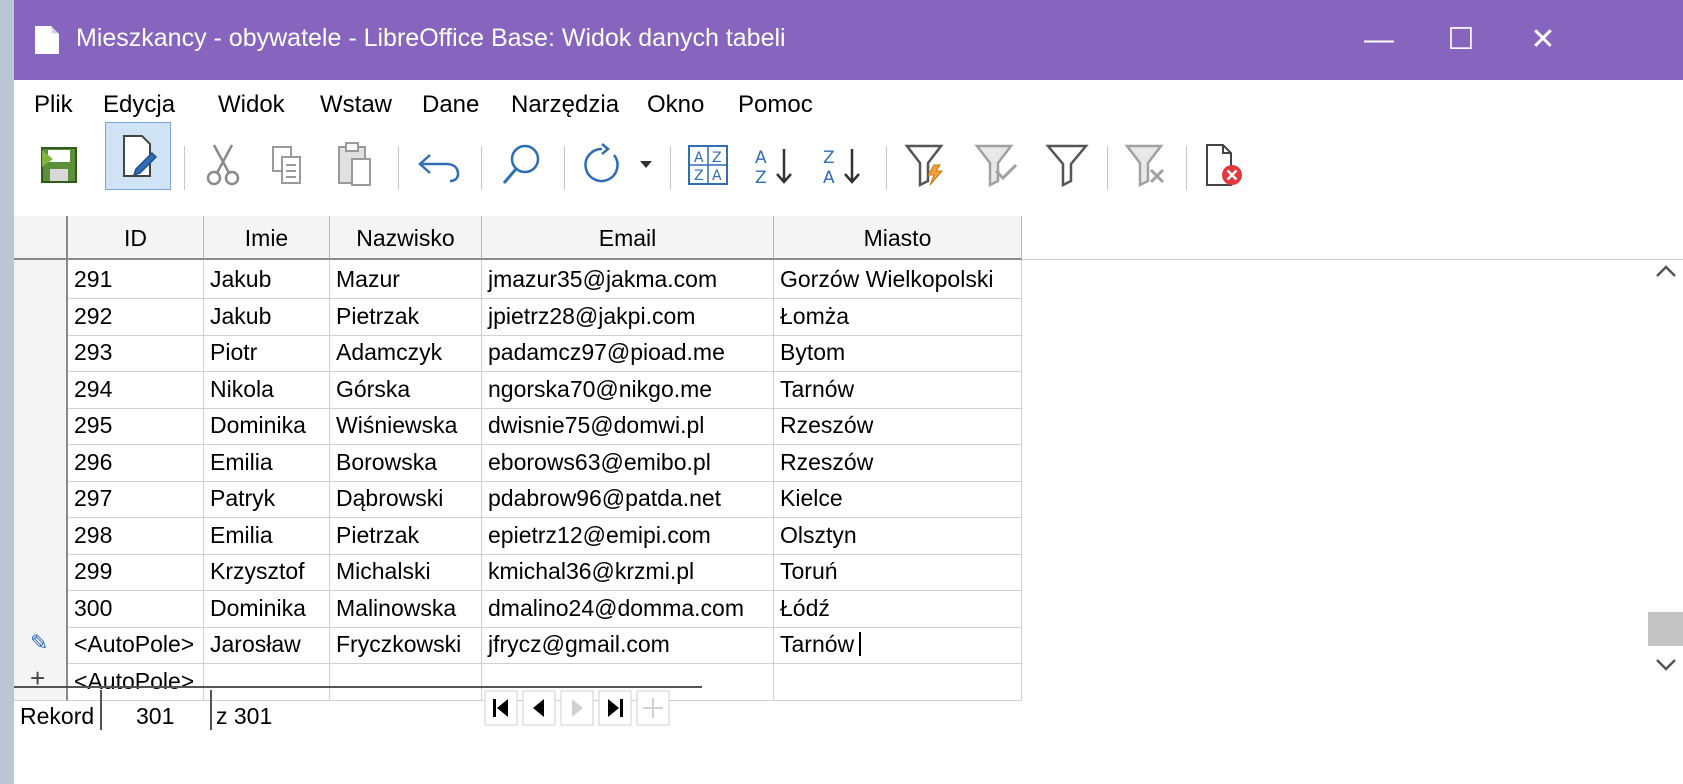 The height and width of the screenshot is (784, 1683). What do you see at coordinates (653, 710) in the screenshot?
I see `new-record-icon` at bounding box center [653, 710].